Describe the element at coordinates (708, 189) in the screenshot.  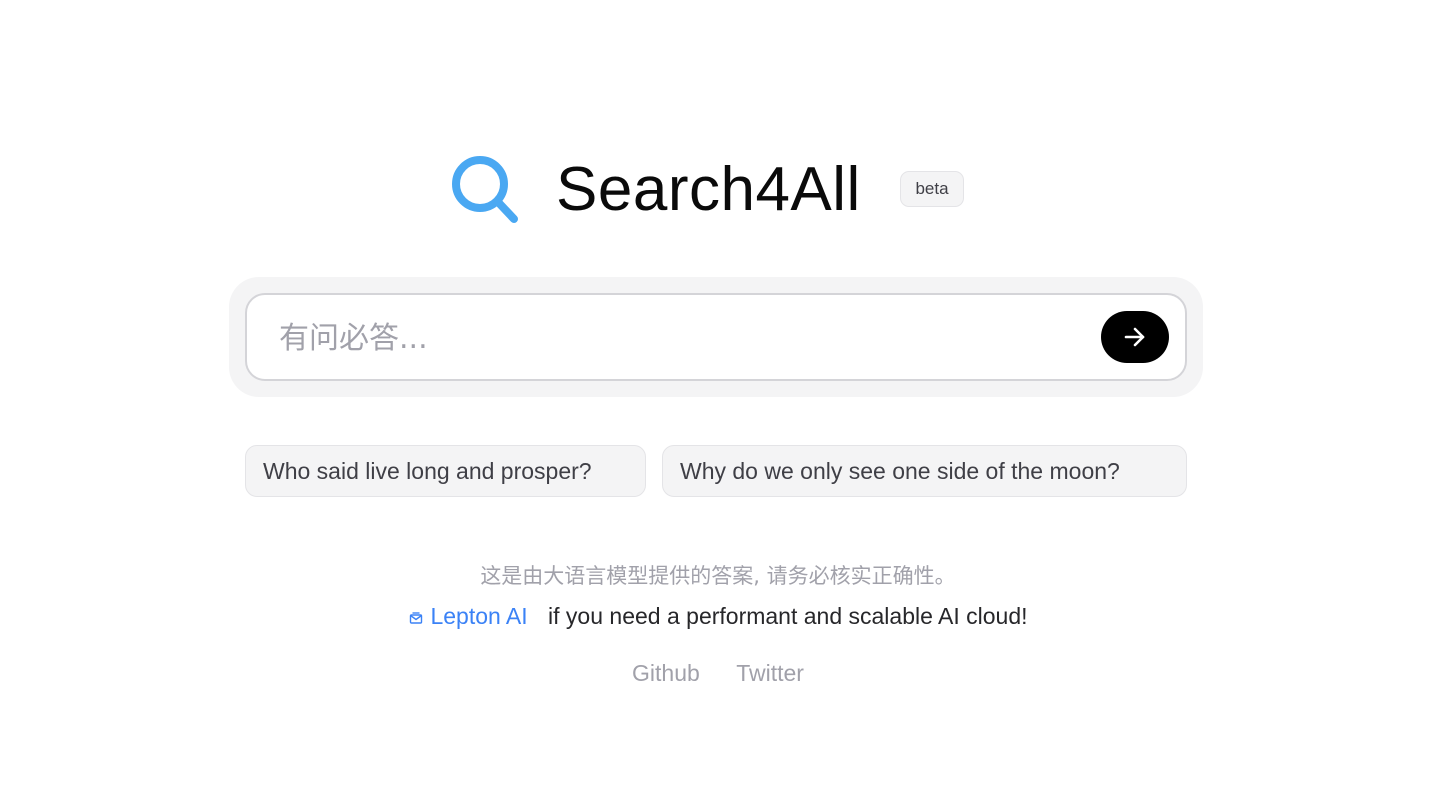
I see `brand-title: Search4All` at that location.